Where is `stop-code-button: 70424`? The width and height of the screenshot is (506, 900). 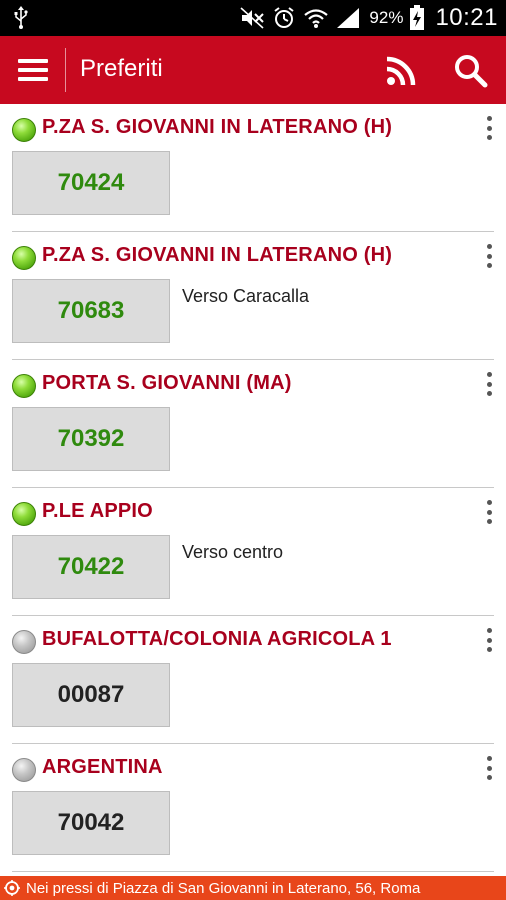 stop-code-button: 70424 is located at coordinates (91, 183).